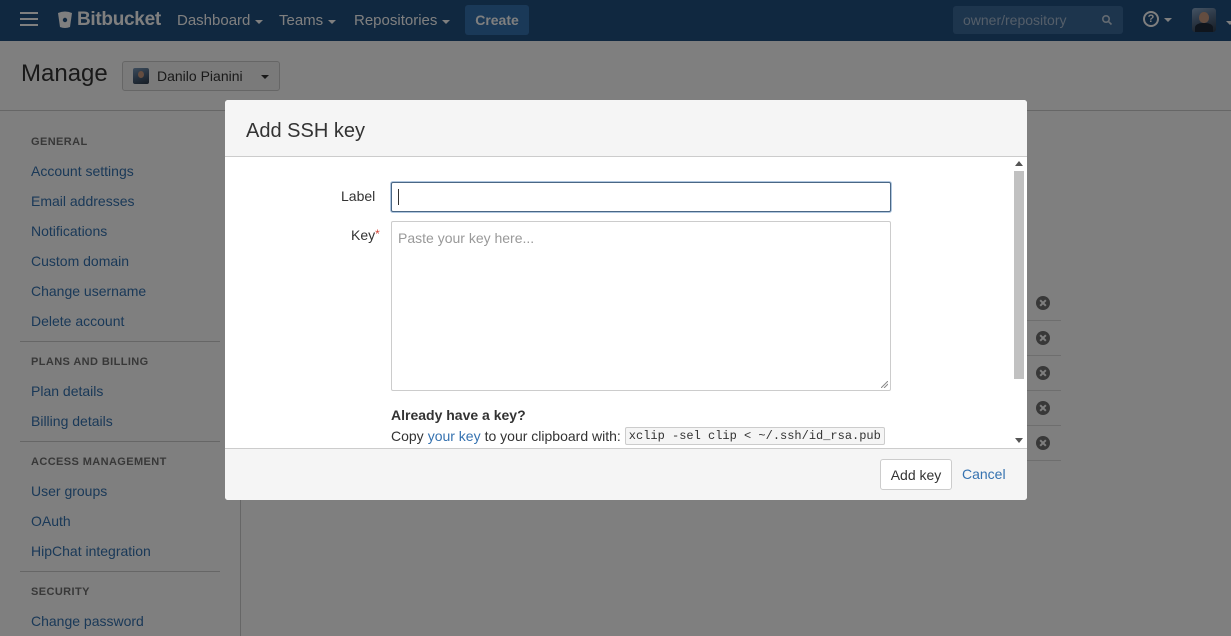  Describe the element at coordinates (984, 474) in the screenshot. I see `cancel-link: Cancel` at that location.